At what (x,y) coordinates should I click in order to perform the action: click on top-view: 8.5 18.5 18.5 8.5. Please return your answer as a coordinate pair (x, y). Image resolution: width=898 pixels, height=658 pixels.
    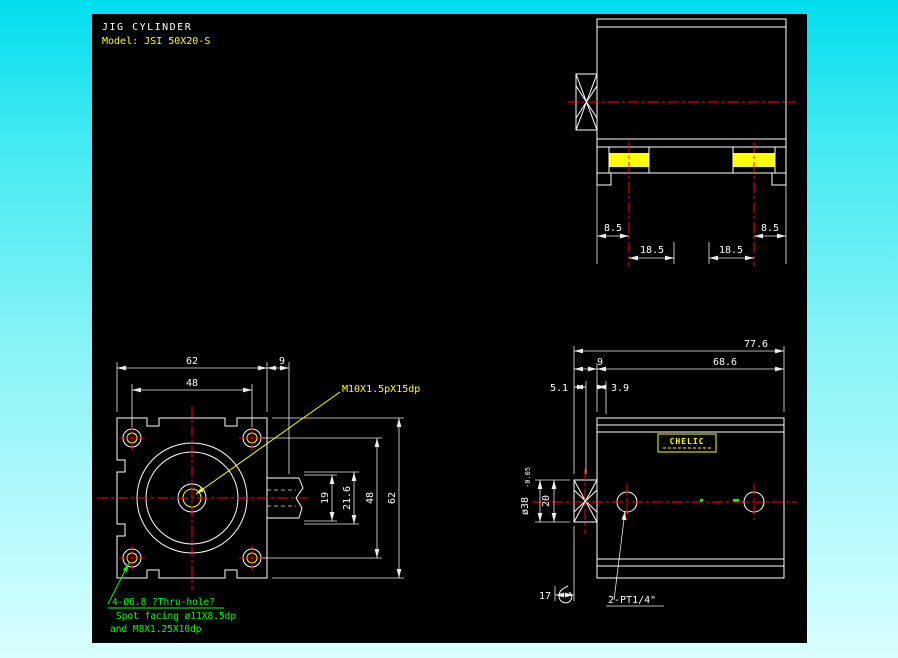
    Looking at the image, I should click on (682, 142).